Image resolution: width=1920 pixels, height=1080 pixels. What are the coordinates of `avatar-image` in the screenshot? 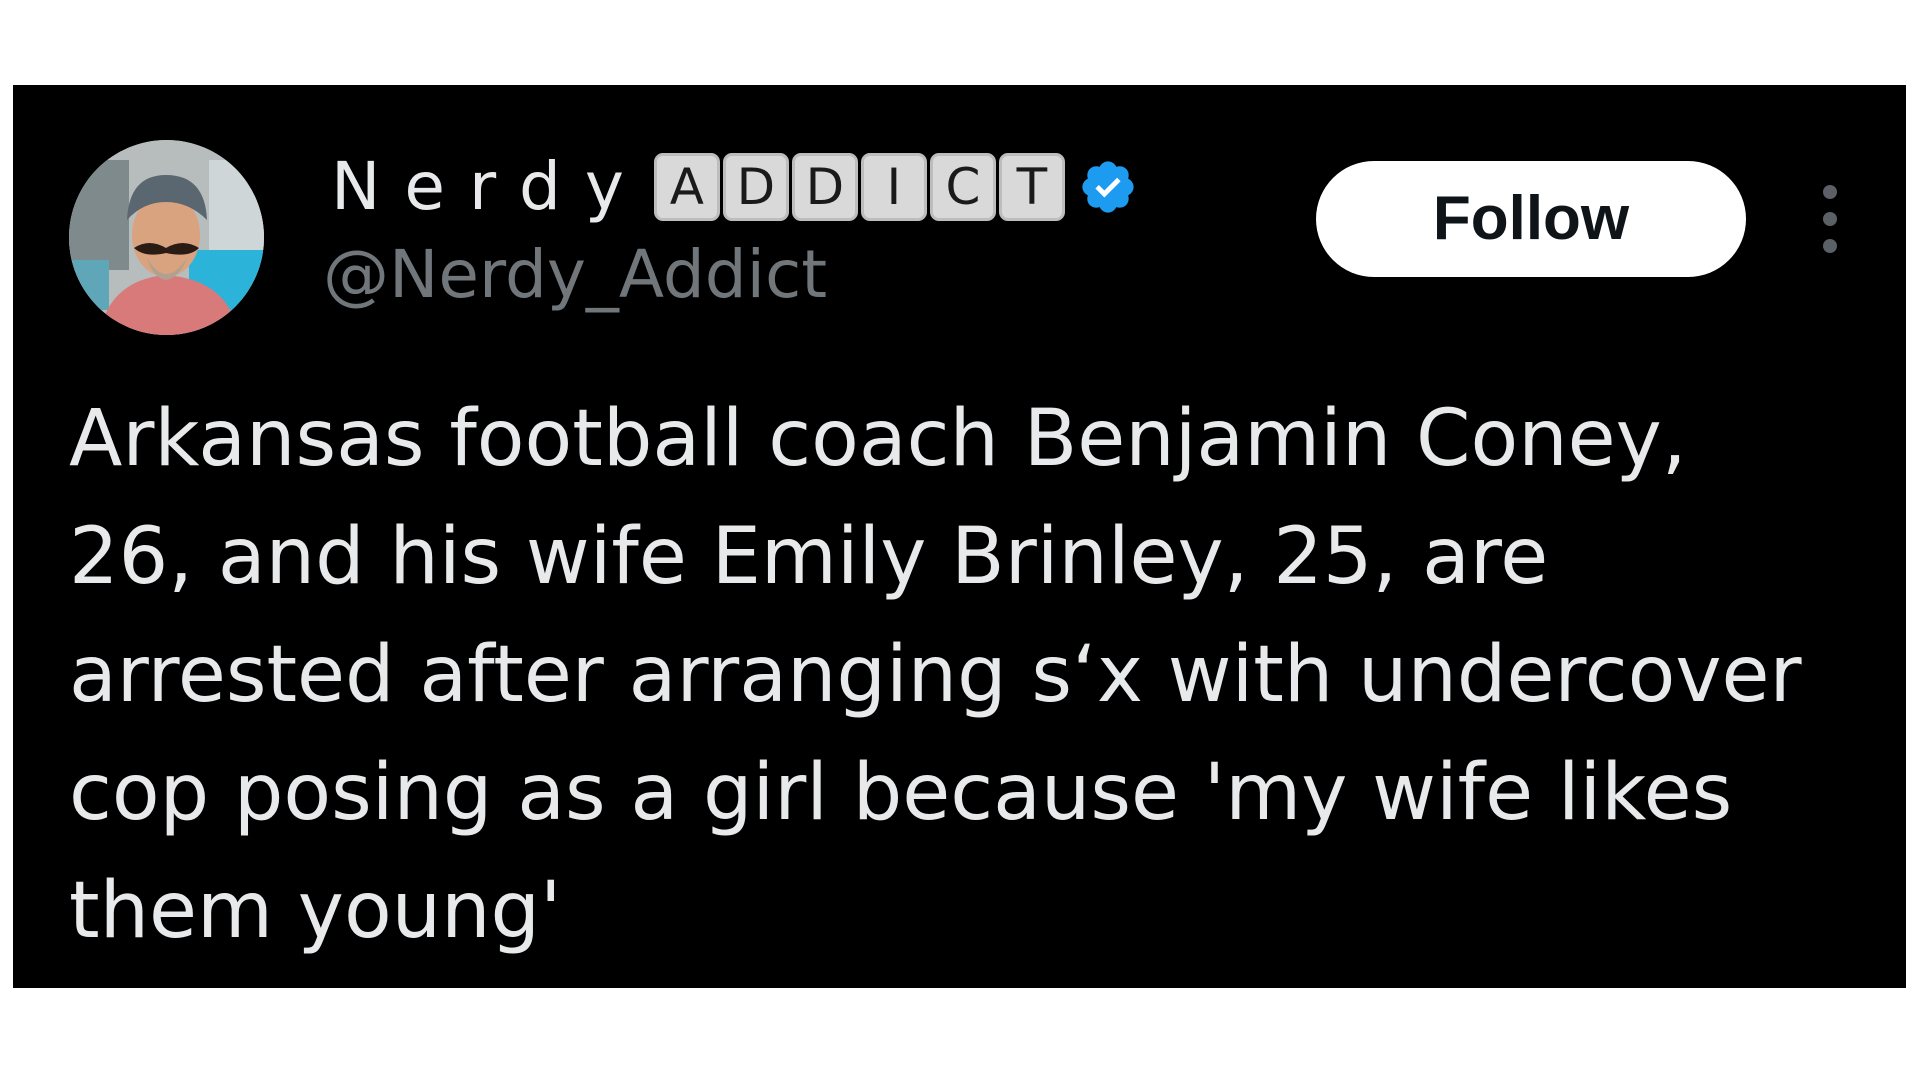 It's located at (166, 237).